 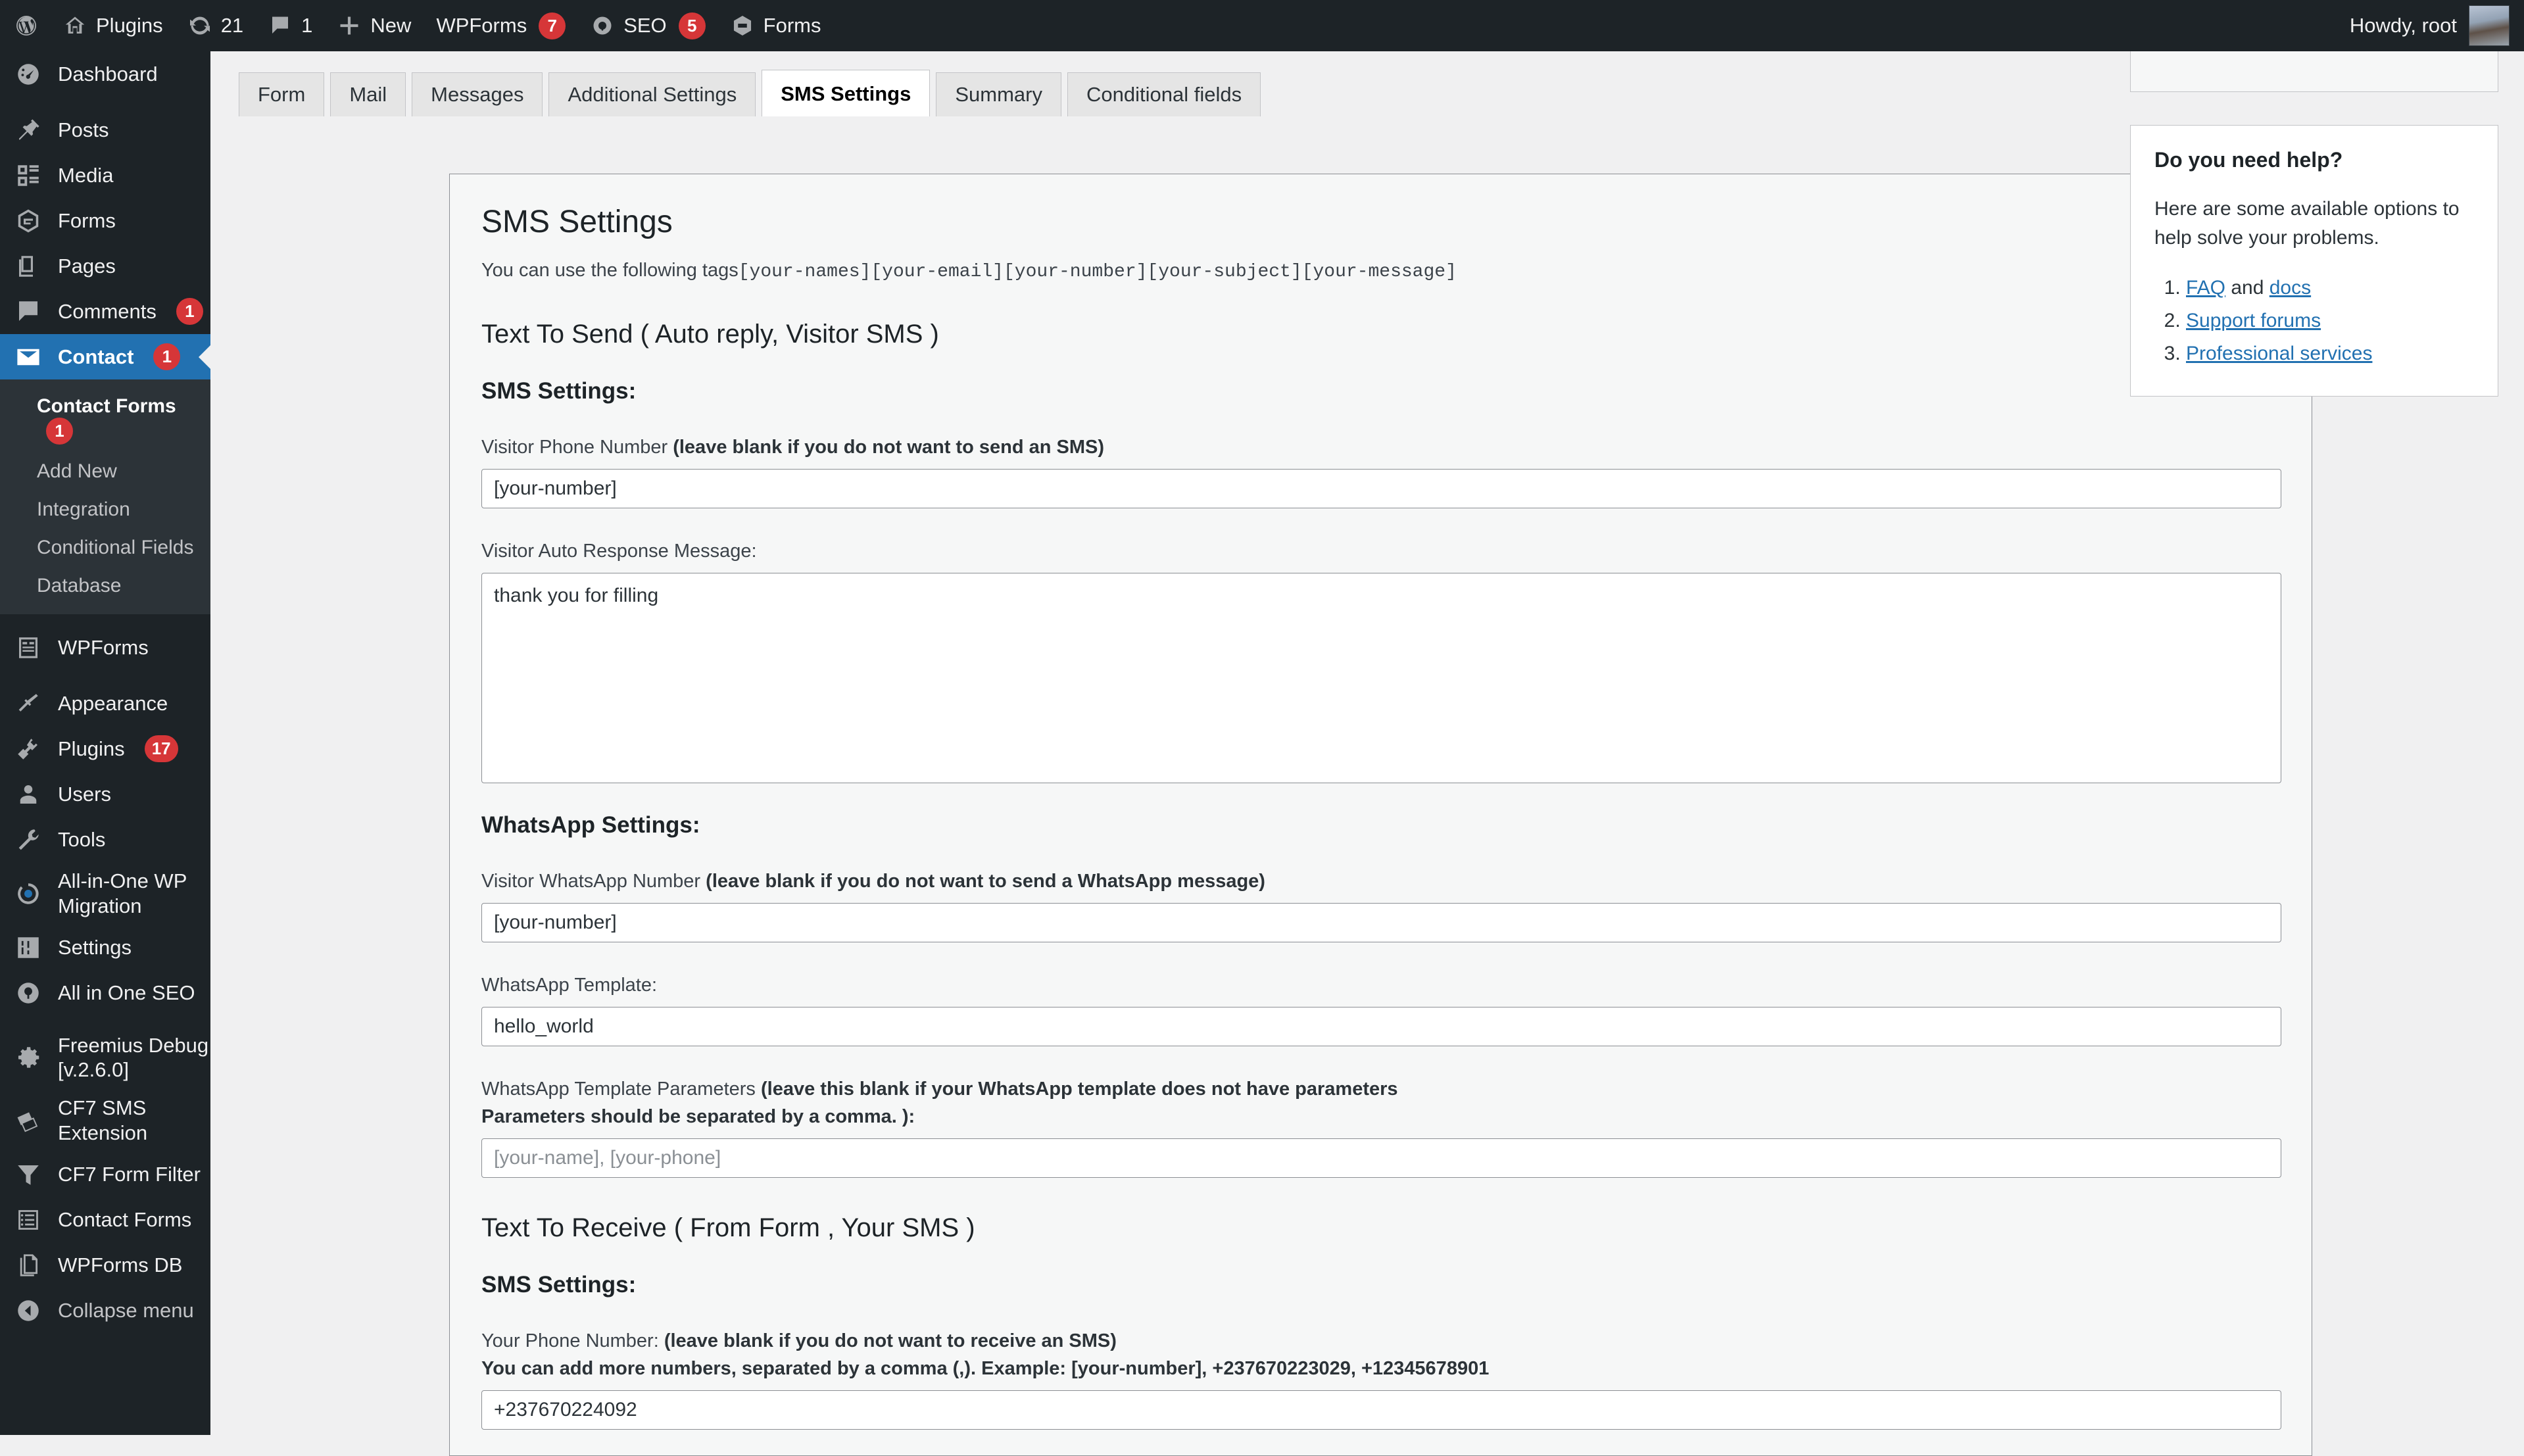 I want to click on collapse-menu-button: Collapse menu, so click(x=105, y=1311).